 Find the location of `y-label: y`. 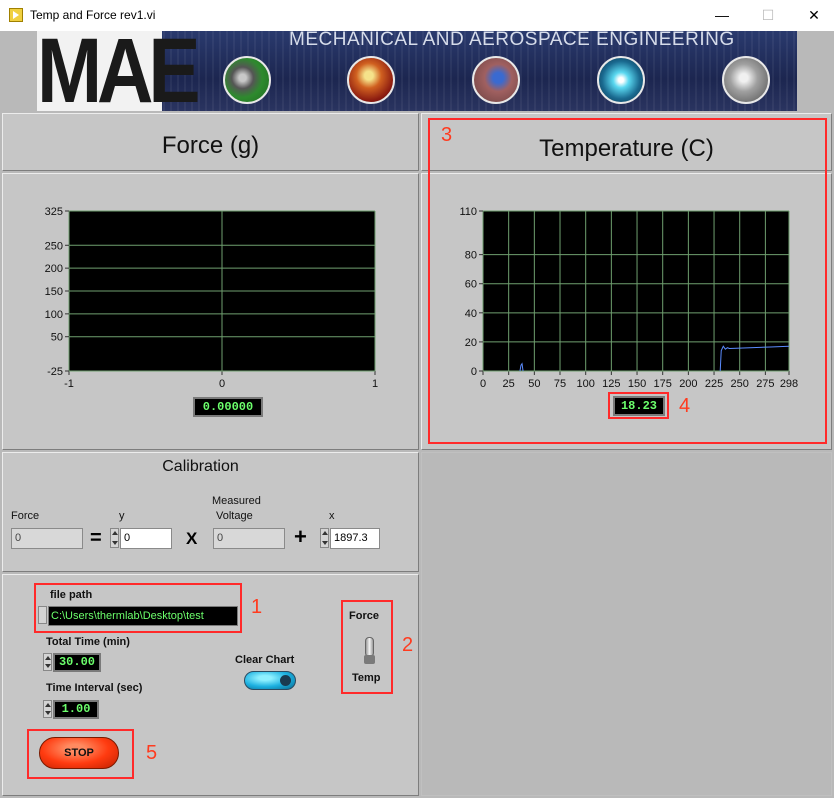

y-label: y is located at coordinates (122, 516).